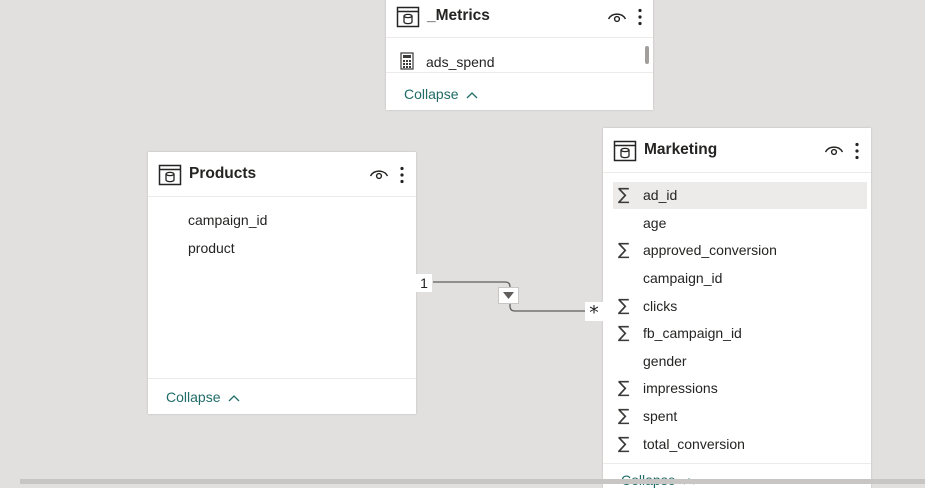  What do you see at coordinates (740, 361) in the screenshot?
I see `field-row-gender: gender` at bounding box center [740, 361].